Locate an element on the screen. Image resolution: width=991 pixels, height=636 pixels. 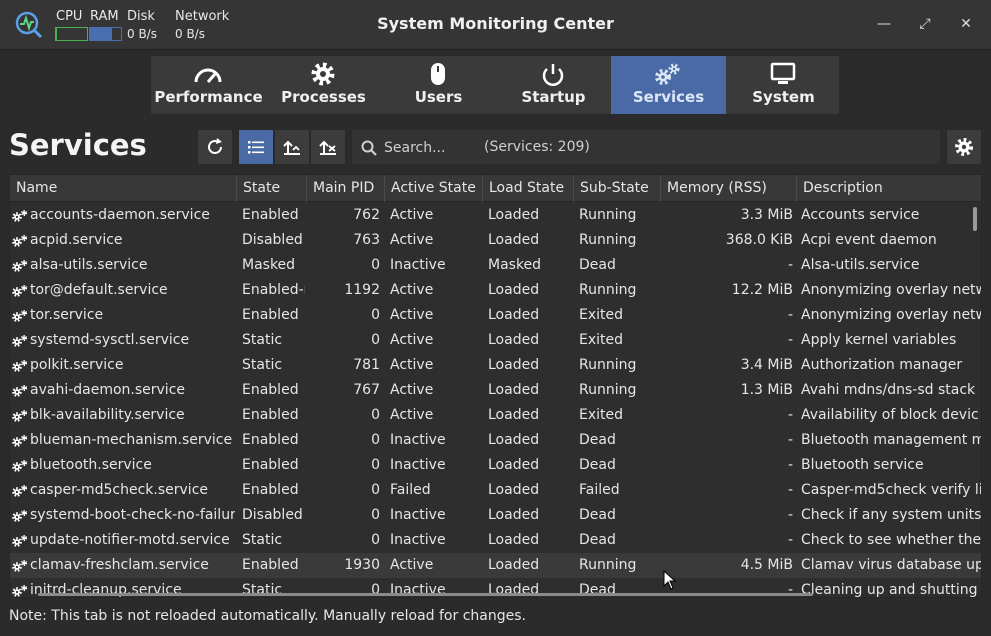
cell-name: alsa-utils.service is located at coordinates (89, 265).